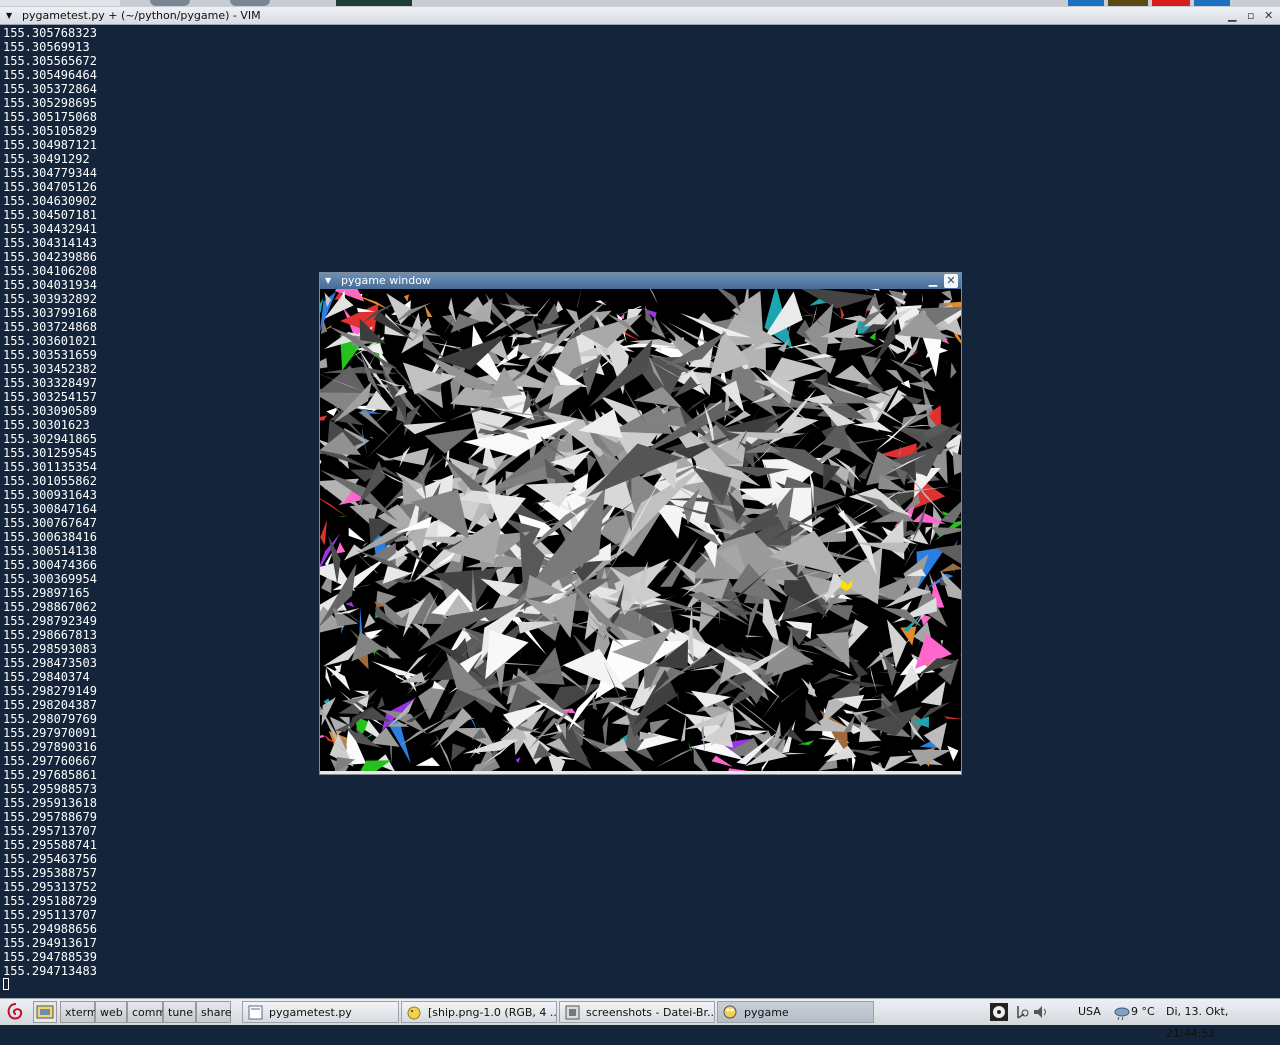 The image size is (1280, 1045). What do you see at coordinates (50, 481) in the screenshot?
I see `terminal-line: 155.301055862` at bounding box center [50, 481].